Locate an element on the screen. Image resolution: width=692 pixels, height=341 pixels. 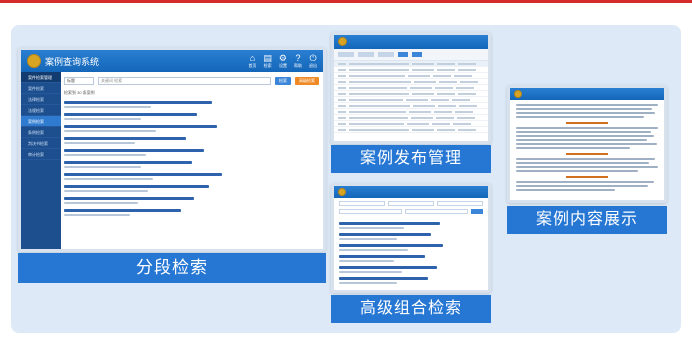
sidebar-heading: 案件检索管理 is located at coordinates (41, 77).